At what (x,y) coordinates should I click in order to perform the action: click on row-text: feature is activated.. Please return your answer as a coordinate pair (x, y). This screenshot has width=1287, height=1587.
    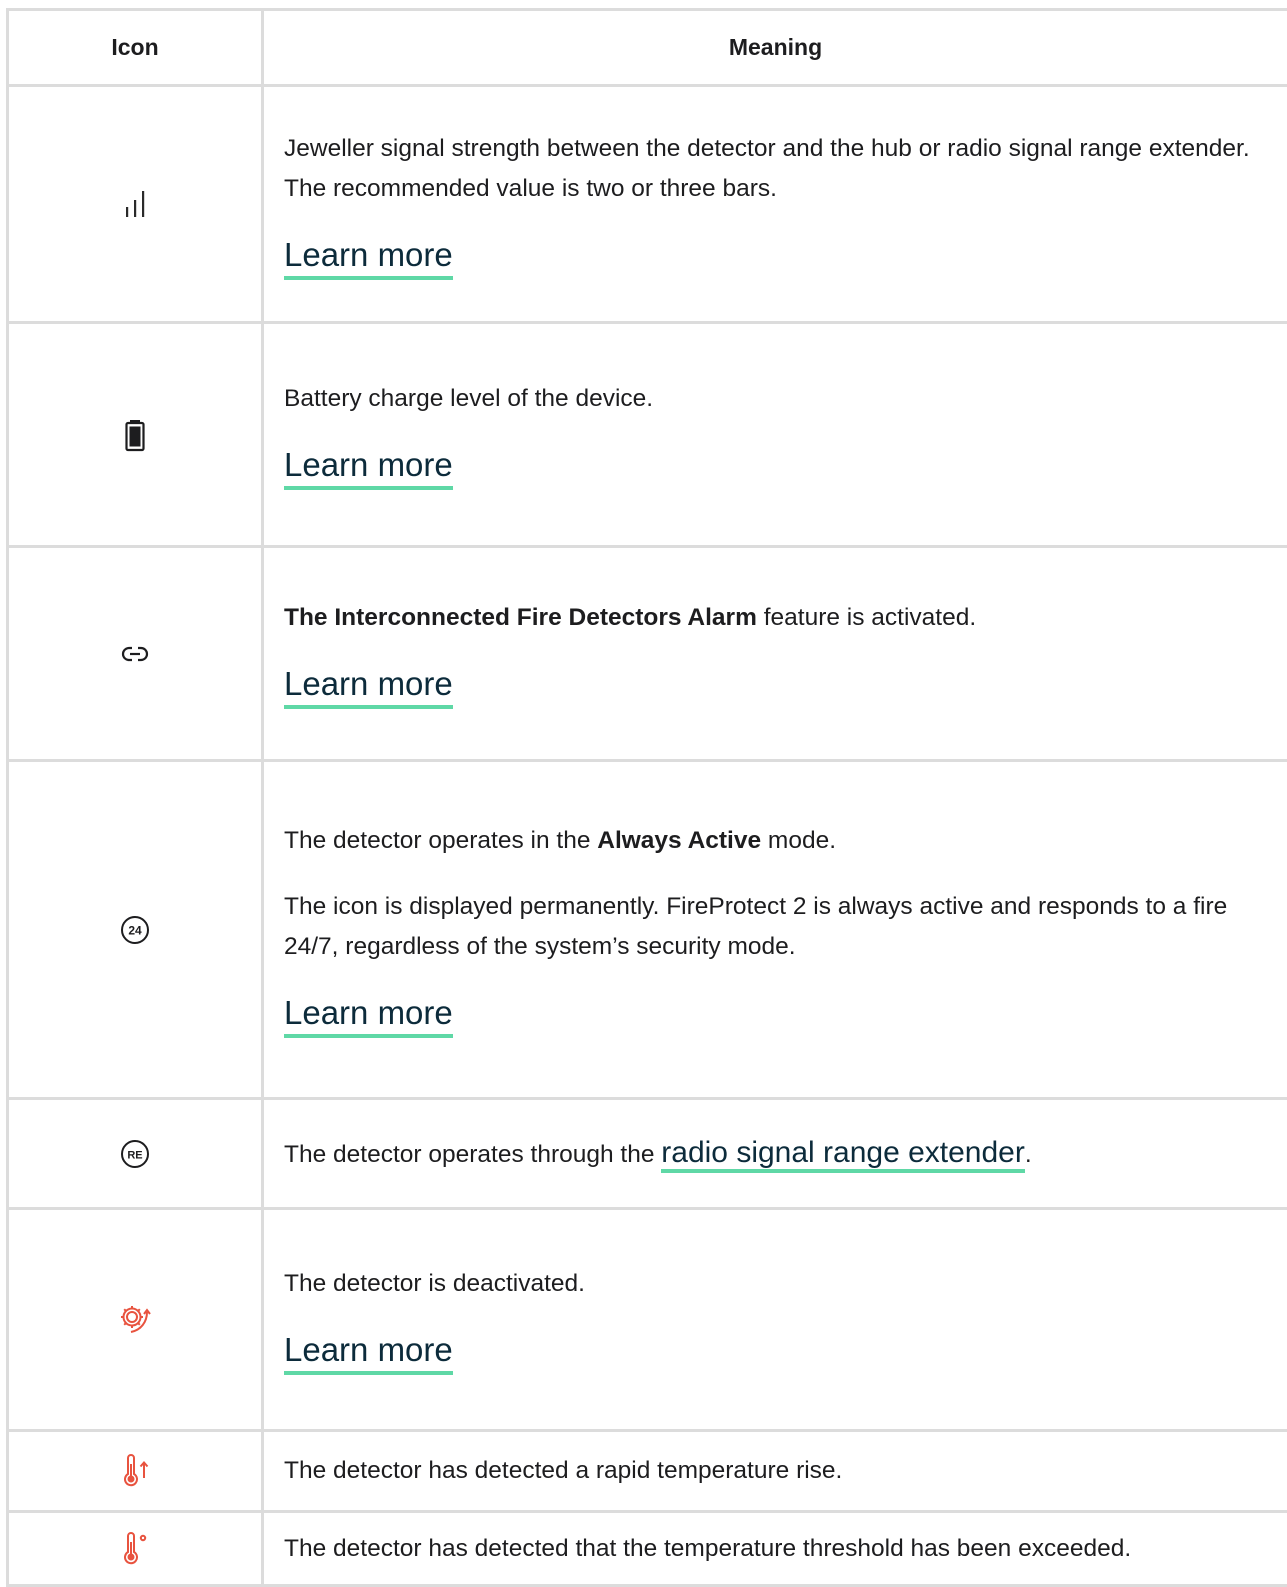
    Looking at the image, I should click on (866, 617).